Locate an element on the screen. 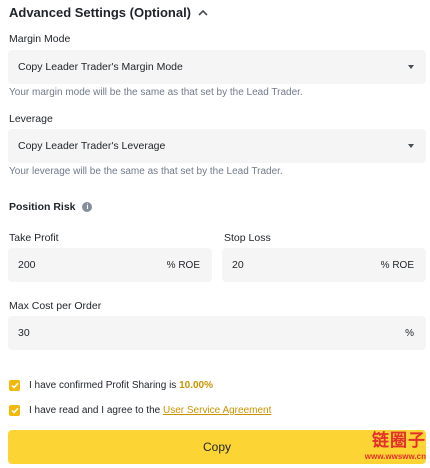 The width and height of the screenshot is (430, 468). take-profit-input: 200 % ROE is located at coordinates (110, 265).